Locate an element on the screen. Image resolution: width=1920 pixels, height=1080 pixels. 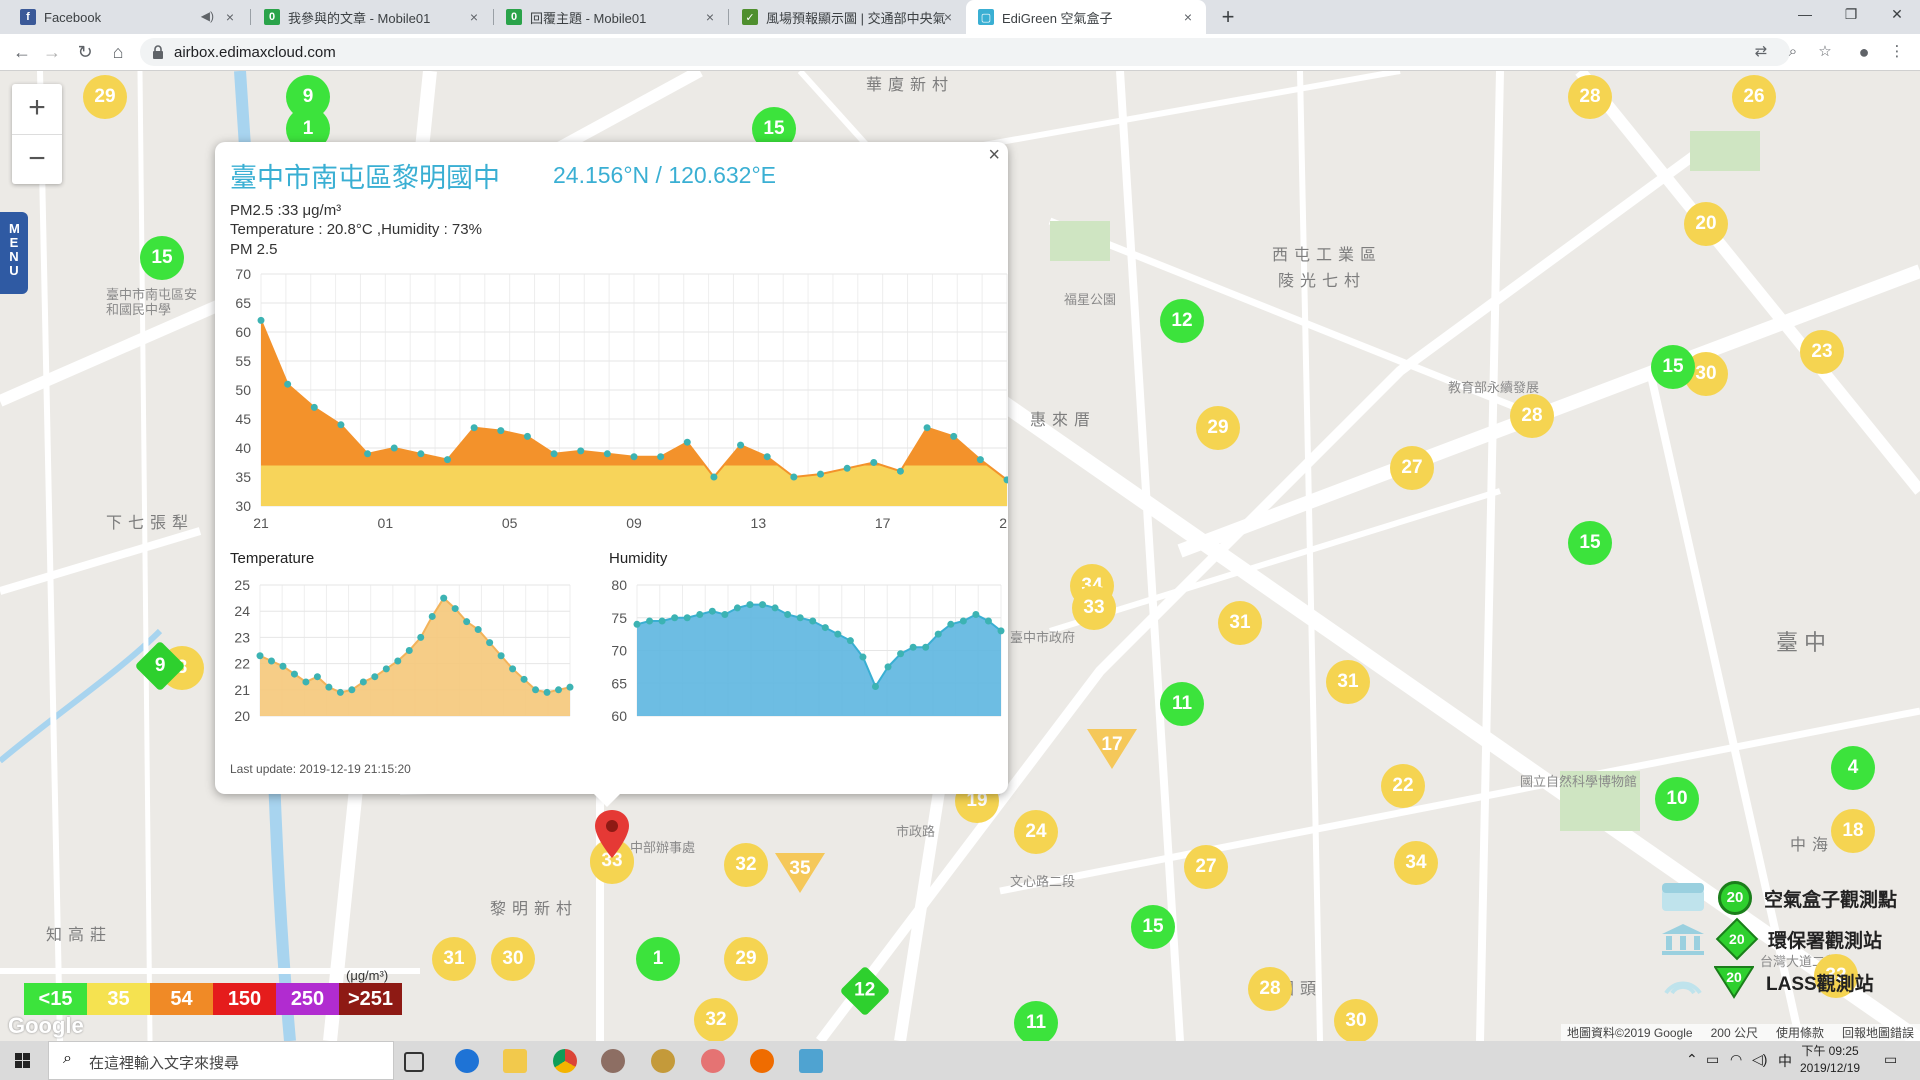
edge-browser-icon is located at coordinates (467, 1061).